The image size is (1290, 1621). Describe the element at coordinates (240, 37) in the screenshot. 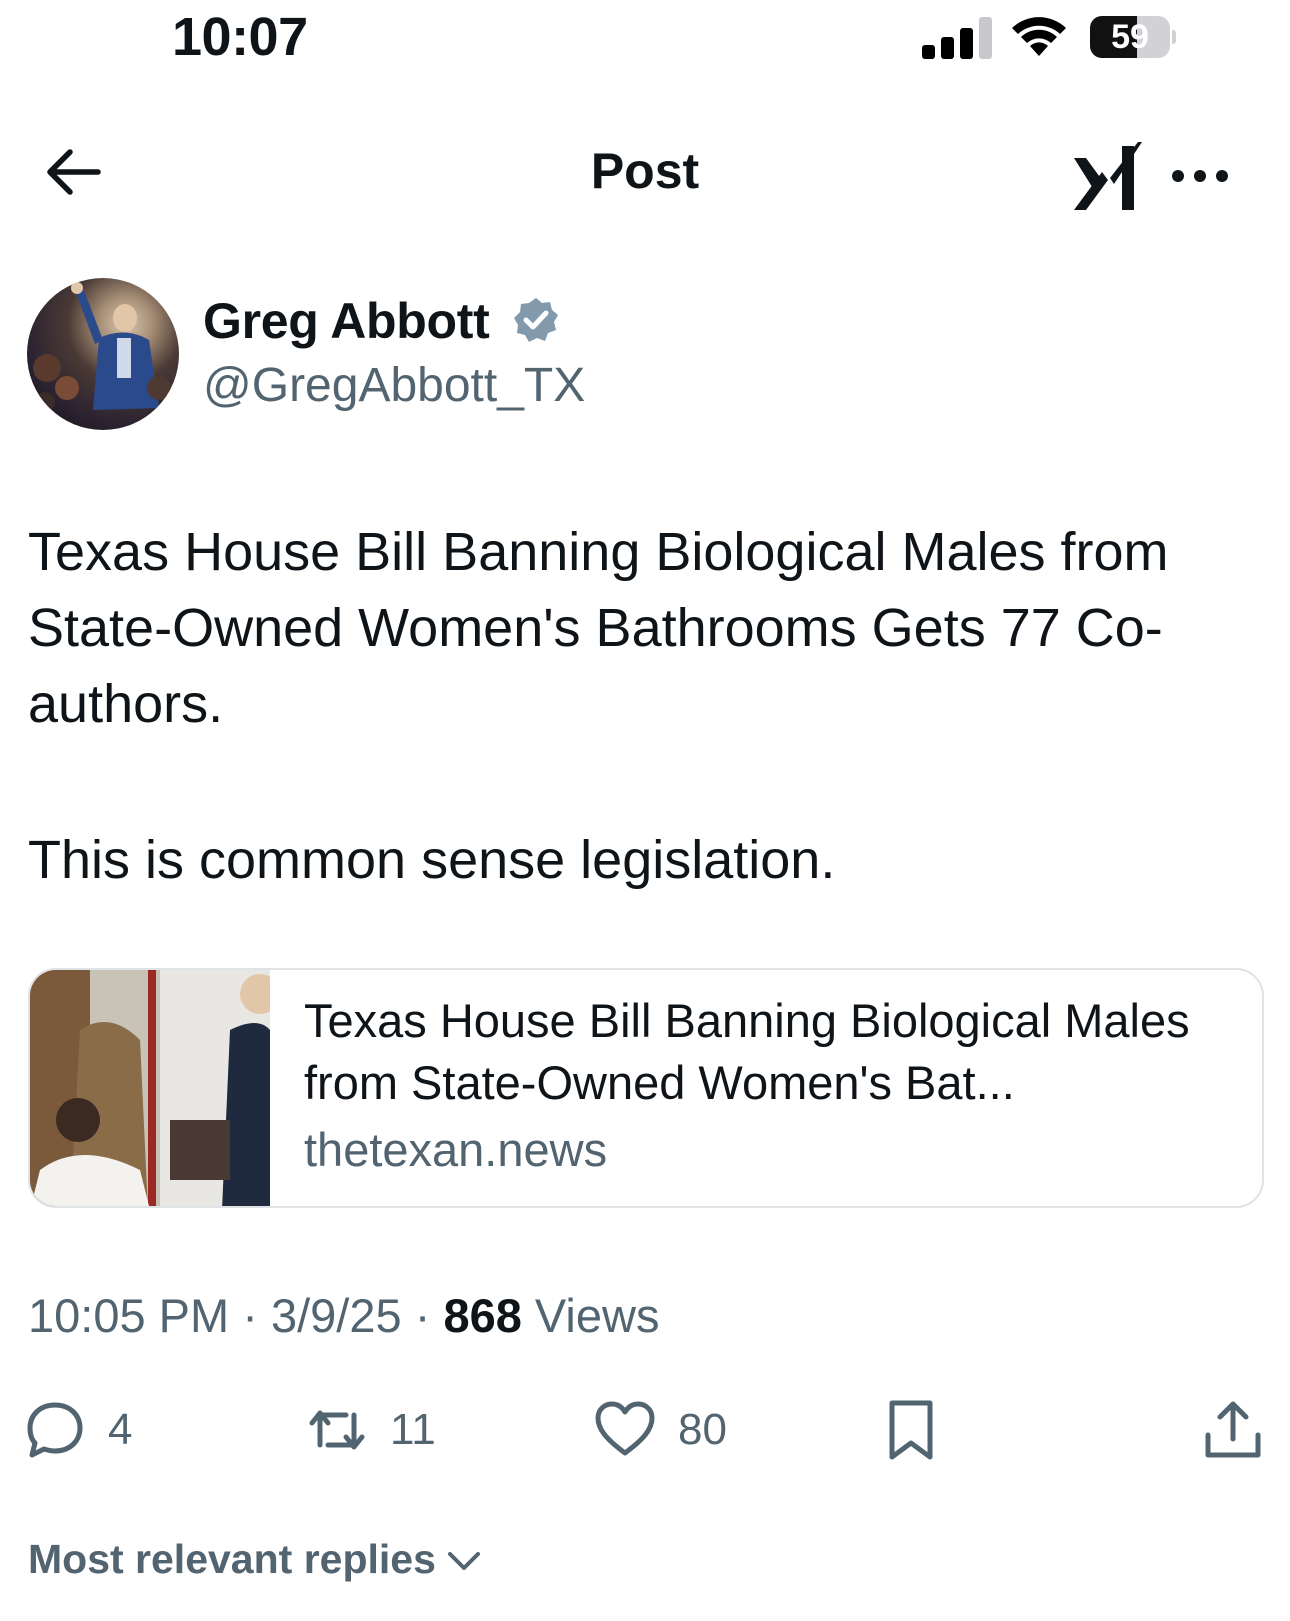

I see `status-time: 10:07` at that location.